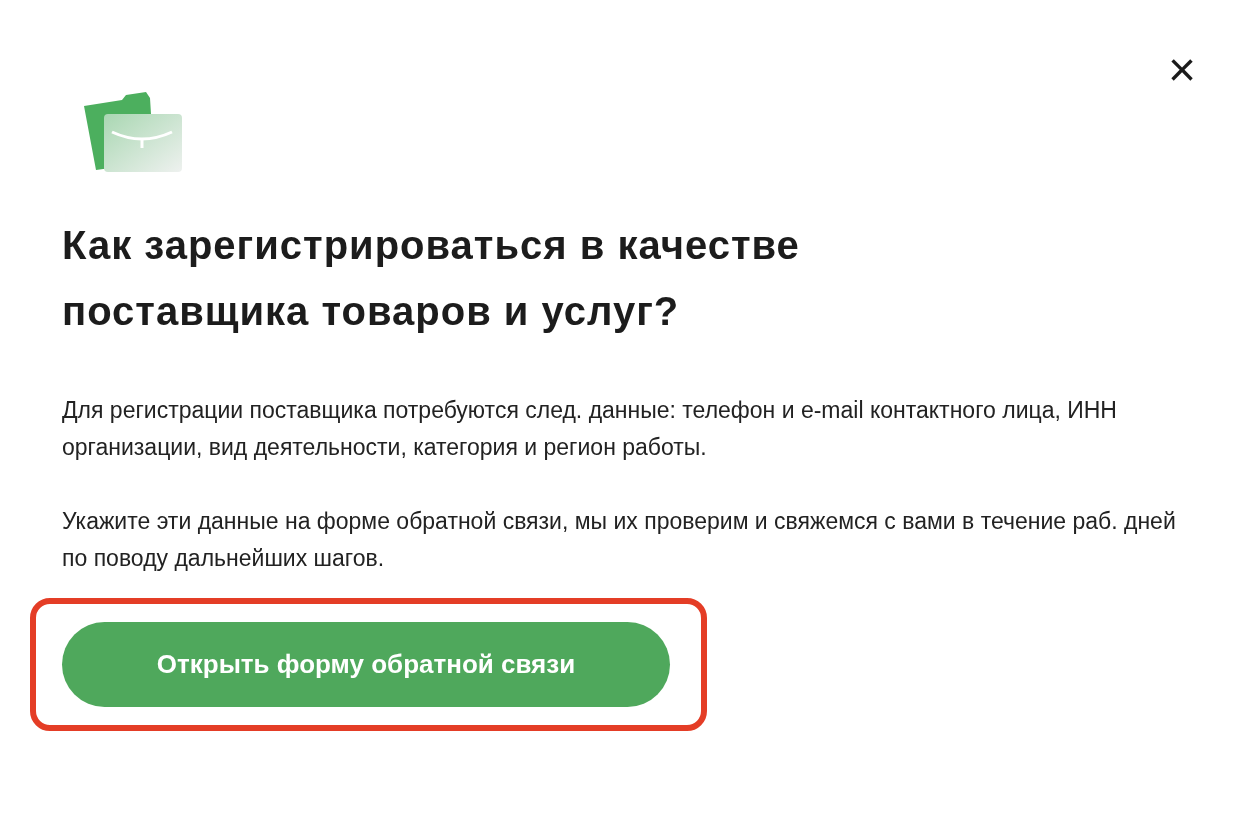  I want to click on paragraph: Укажите эти данные на форме обратной связи, мы их проверим и свяжемся с вами в течение раб. дней по поводу дальнейших шагов., so click(619, 540).